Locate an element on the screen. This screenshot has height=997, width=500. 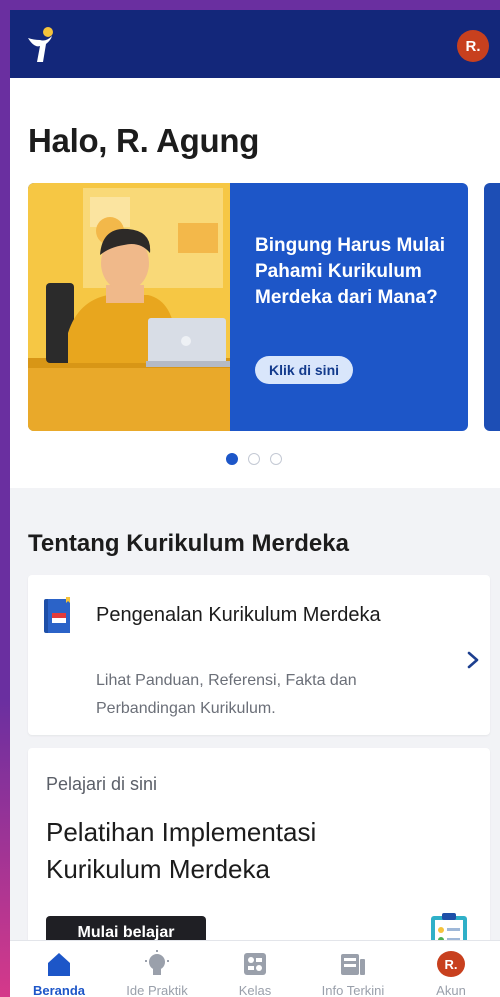
nav-label: Kelas is located at coordinates (255, 990).